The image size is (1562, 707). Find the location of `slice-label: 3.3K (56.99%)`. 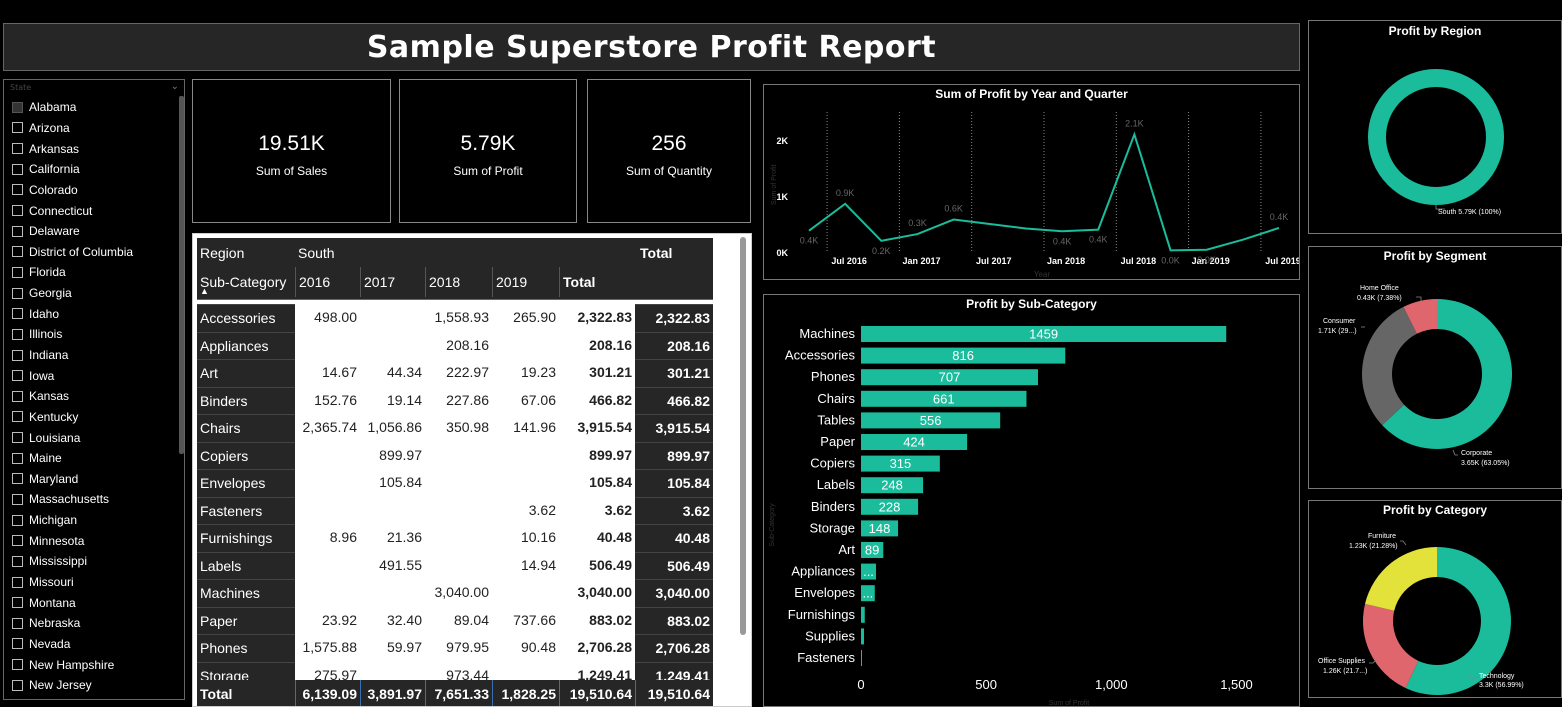

slice-label: 3.3K (56.99%) is located at coordinates (1501, 685).